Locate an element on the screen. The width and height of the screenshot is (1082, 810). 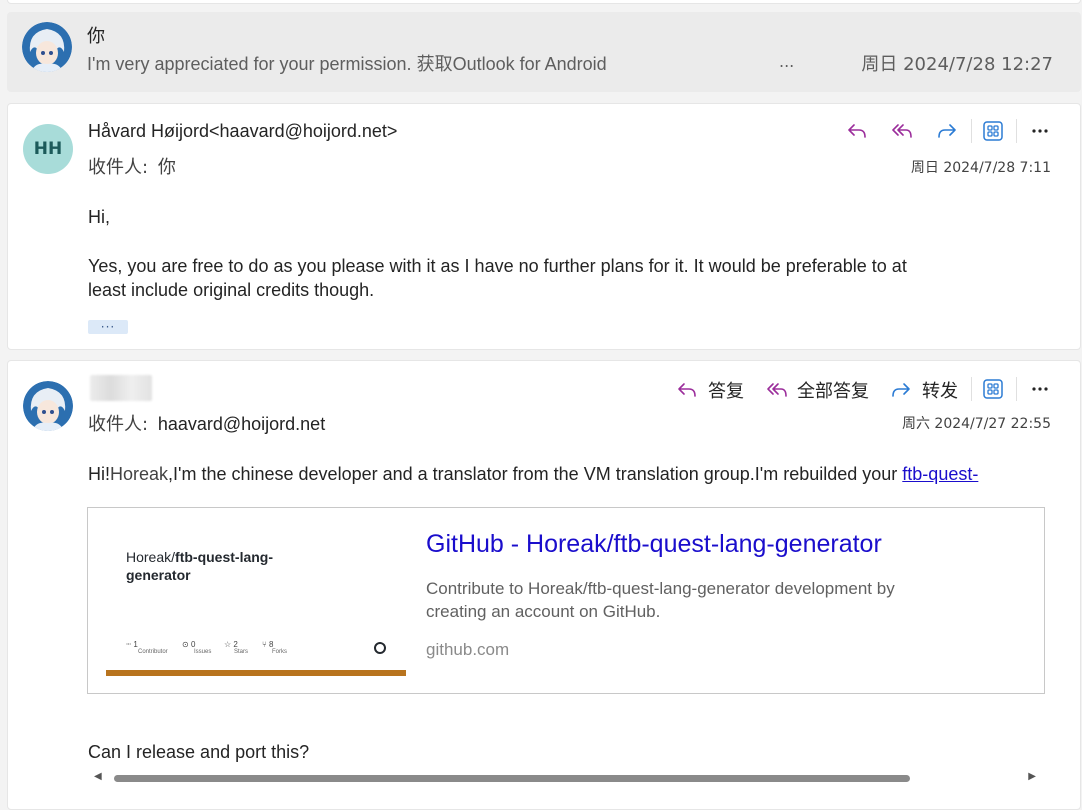
thumb-bar is located at coordinates (256, 673).